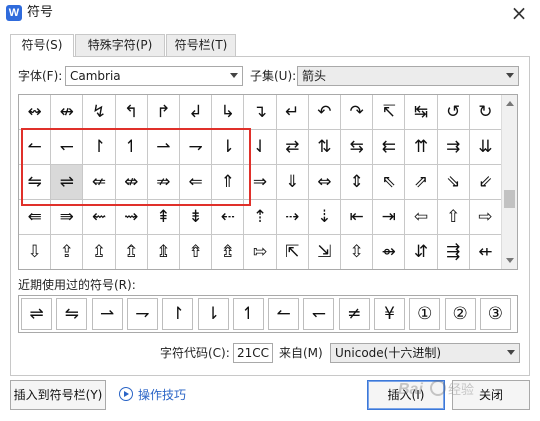 This screenshot has height=421, width=540. Describe the element at coordinates (509, 199) in the screenshot. I see `scroll-thumb` at that location.